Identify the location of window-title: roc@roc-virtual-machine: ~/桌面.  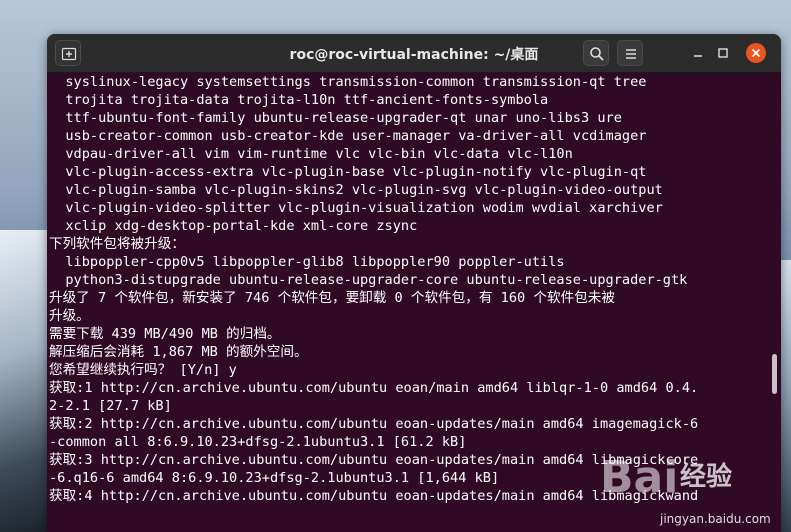
(414, 55).